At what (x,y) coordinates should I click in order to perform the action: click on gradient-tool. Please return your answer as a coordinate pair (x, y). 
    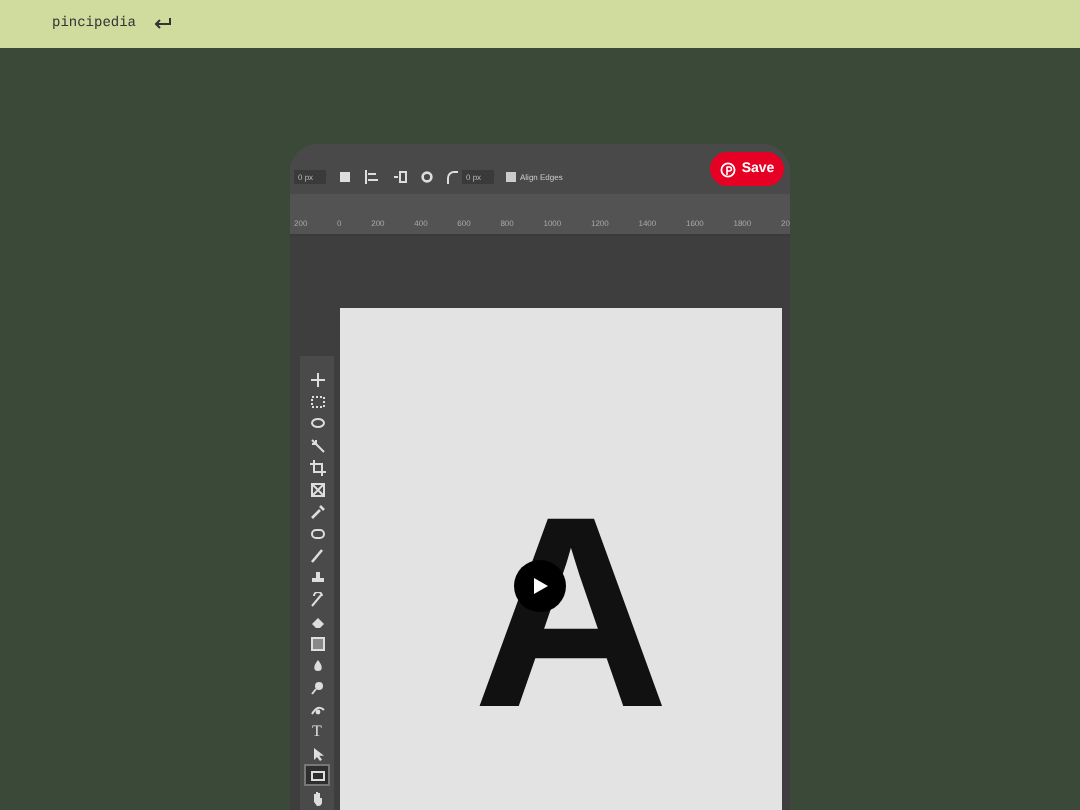
    Looking at the image, I should click on (317, 643).